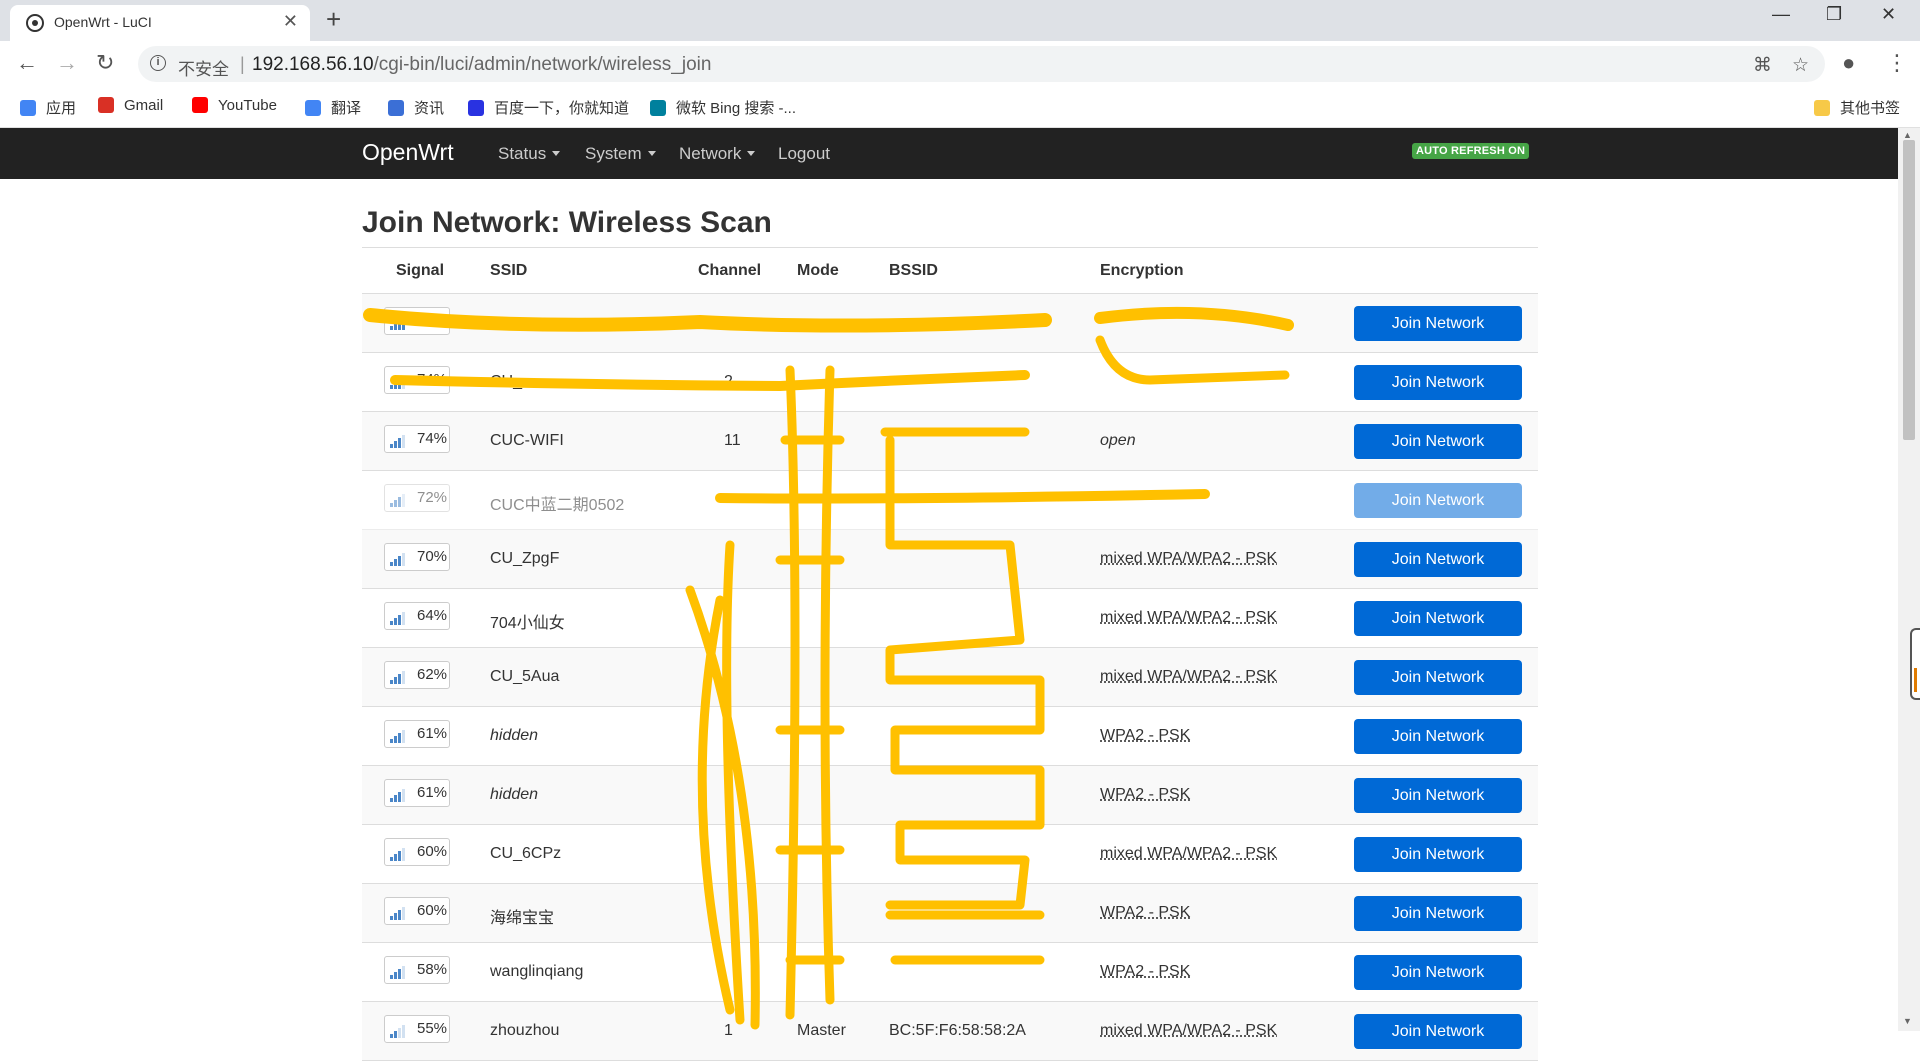 This screenshot has width=1920, height=1061. I want to click on back-arrow-icon: ←, so click(27, 63).